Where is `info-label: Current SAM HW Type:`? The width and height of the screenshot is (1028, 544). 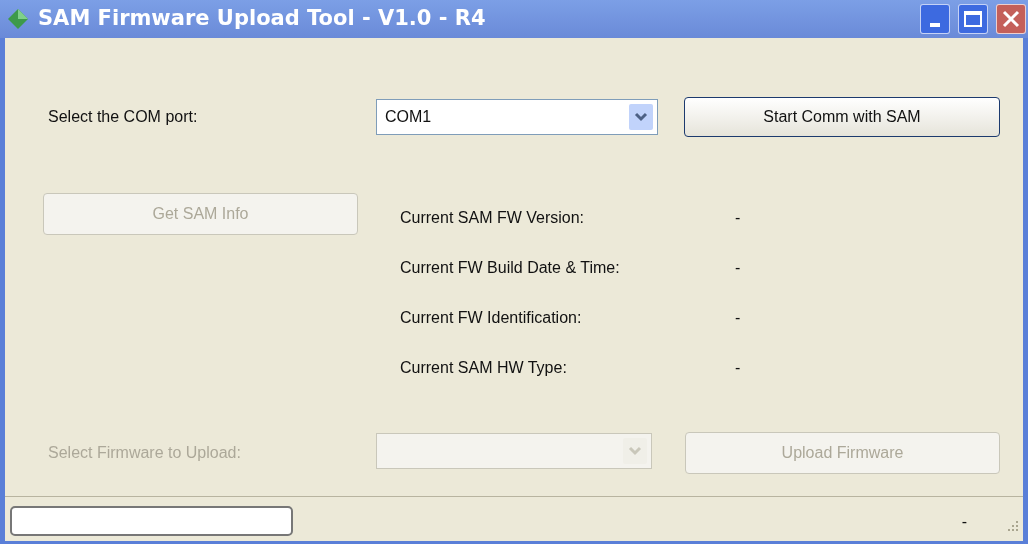
info-label: Current SAM HW Type: is located at coordinates (483, 368).